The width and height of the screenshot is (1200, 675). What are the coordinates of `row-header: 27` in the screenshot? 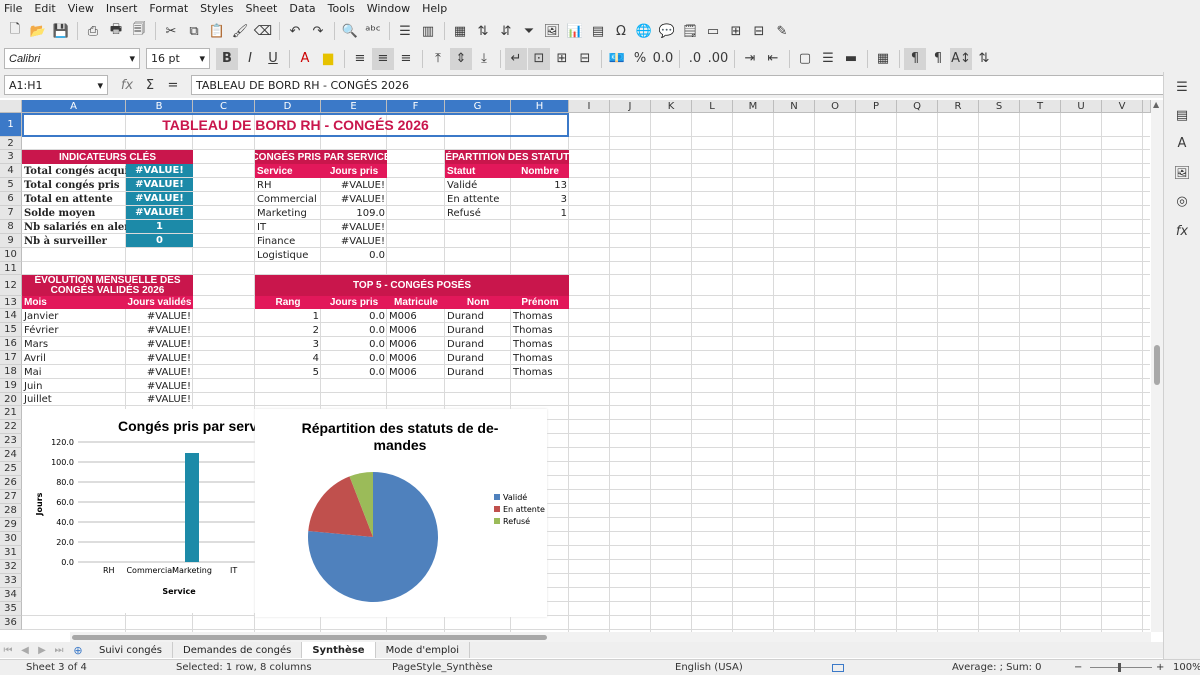 It's located at (11, 497).